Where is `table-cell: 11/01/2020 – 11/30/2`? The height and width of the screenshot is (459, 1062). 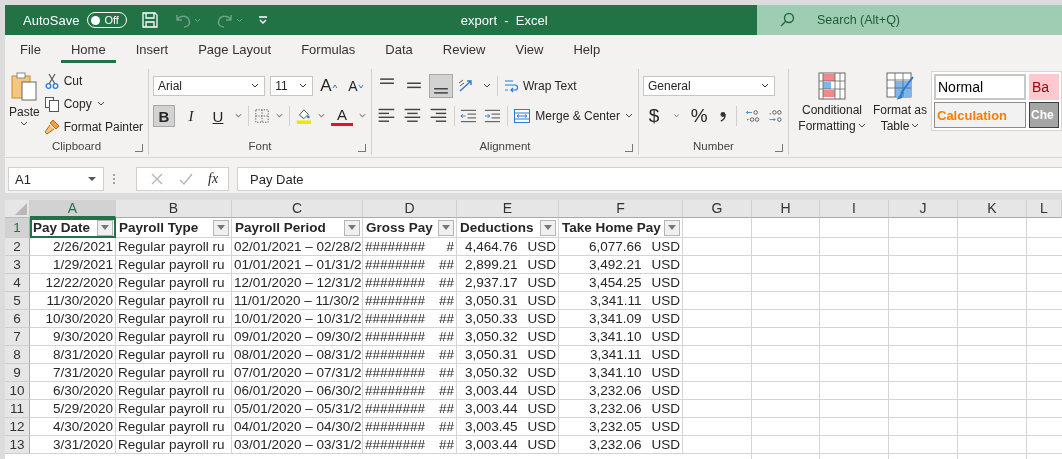
table-cell: 11/01/2020 – 11/30/2 is located at coordinates (297, 300).